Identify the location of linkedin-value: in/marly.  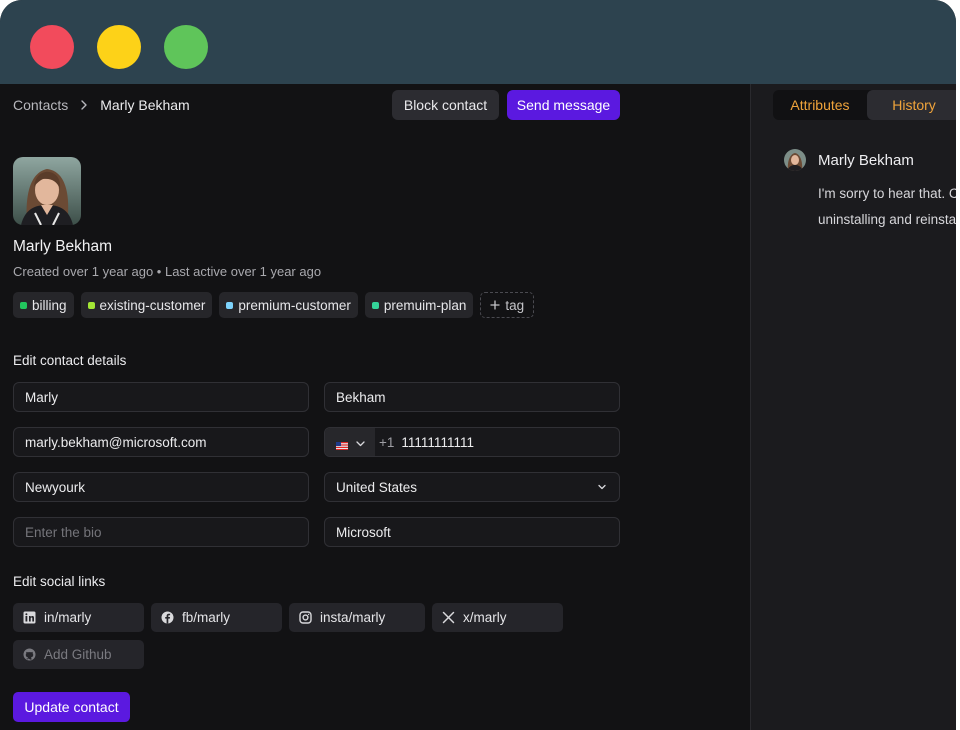
(68, 617).